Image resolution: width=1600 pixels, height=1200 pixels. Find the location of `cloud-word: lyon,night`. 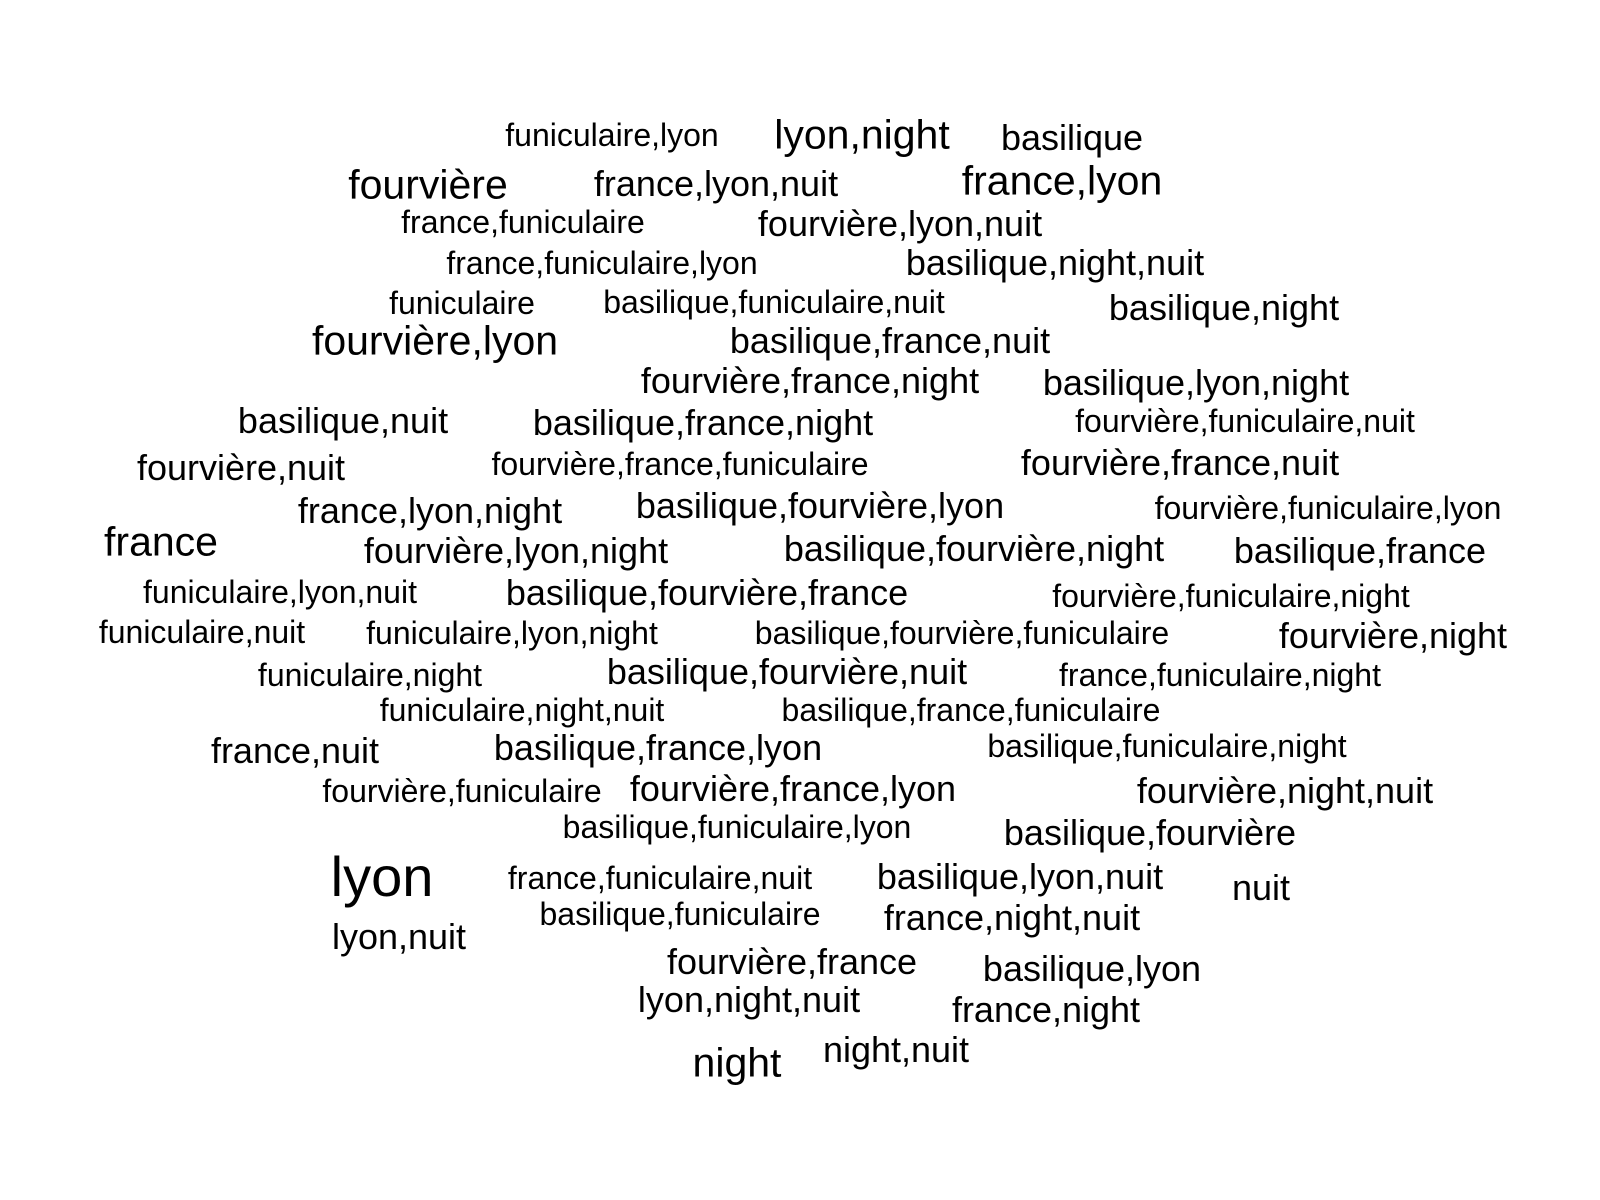

cloud-word: lyon,night is located at coordinates (862, 134).